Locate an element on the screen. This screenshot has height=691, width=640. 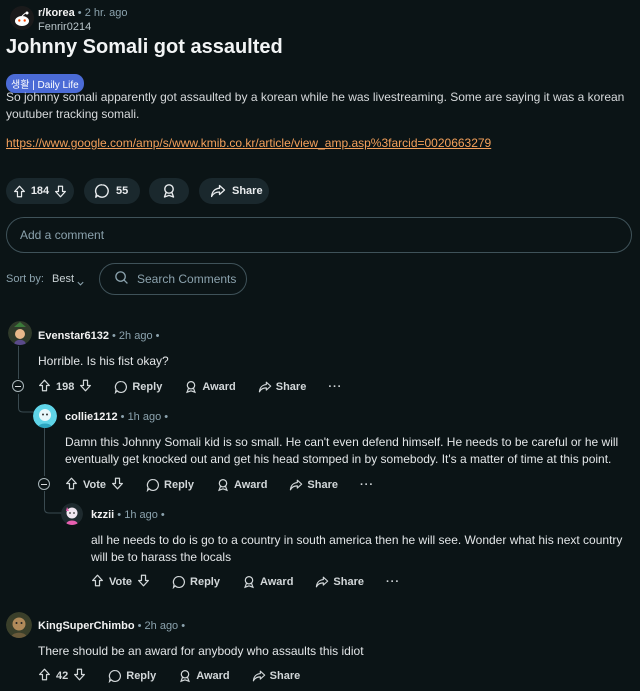
comment-username: collie1212 is located at coordinates (91, 417).